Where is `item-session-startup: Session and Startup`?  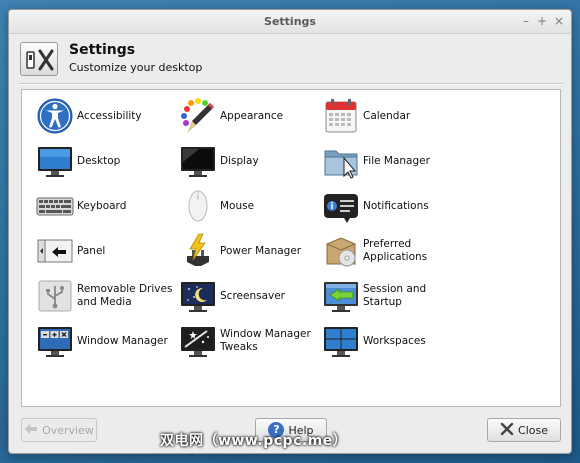 item-session-startup: Session and Startup is located at coordinates (392, 297).